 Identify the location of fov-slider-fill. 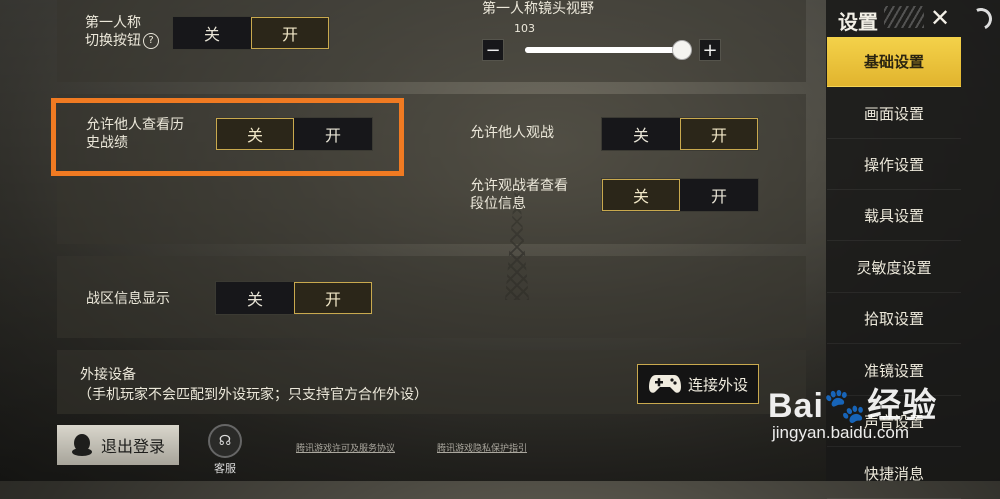
(599, 50).